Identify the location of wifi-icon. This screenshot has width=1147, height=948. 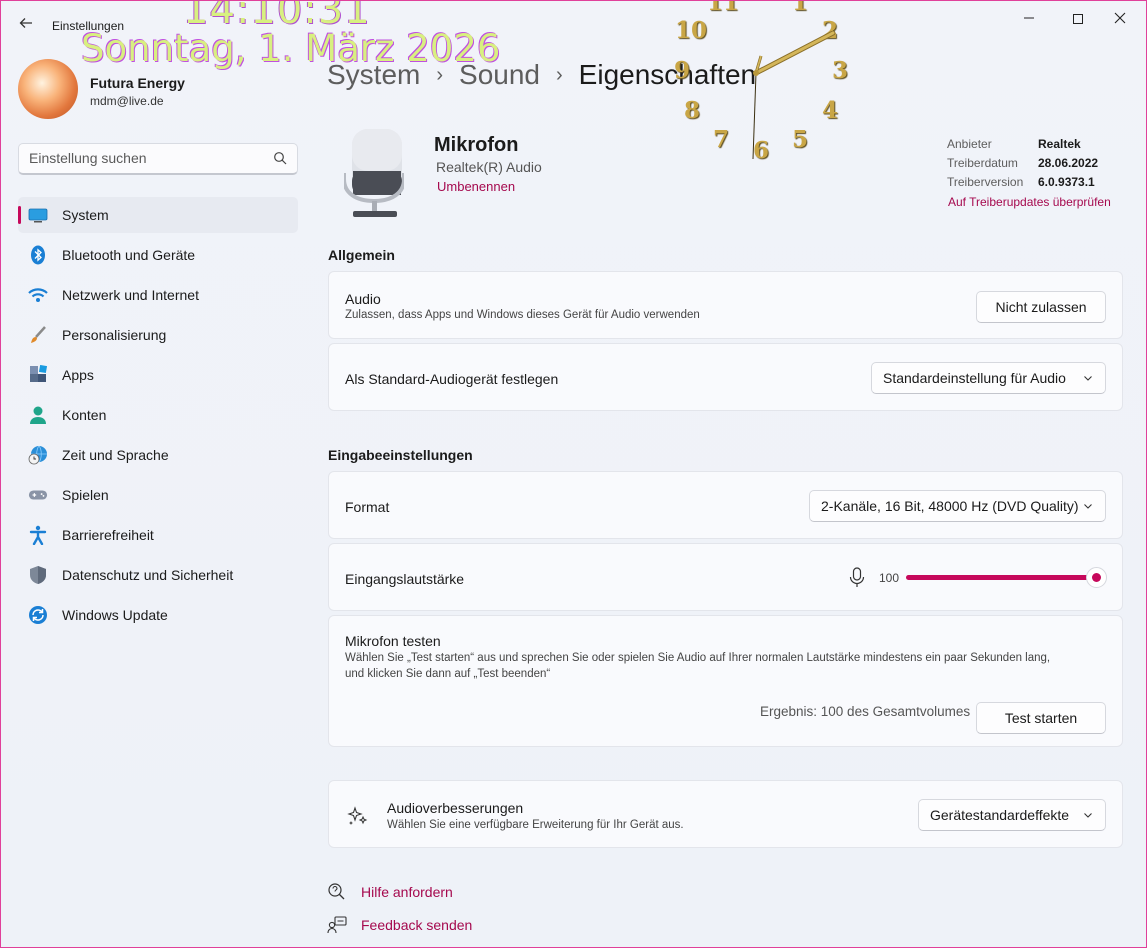
(38, 295).